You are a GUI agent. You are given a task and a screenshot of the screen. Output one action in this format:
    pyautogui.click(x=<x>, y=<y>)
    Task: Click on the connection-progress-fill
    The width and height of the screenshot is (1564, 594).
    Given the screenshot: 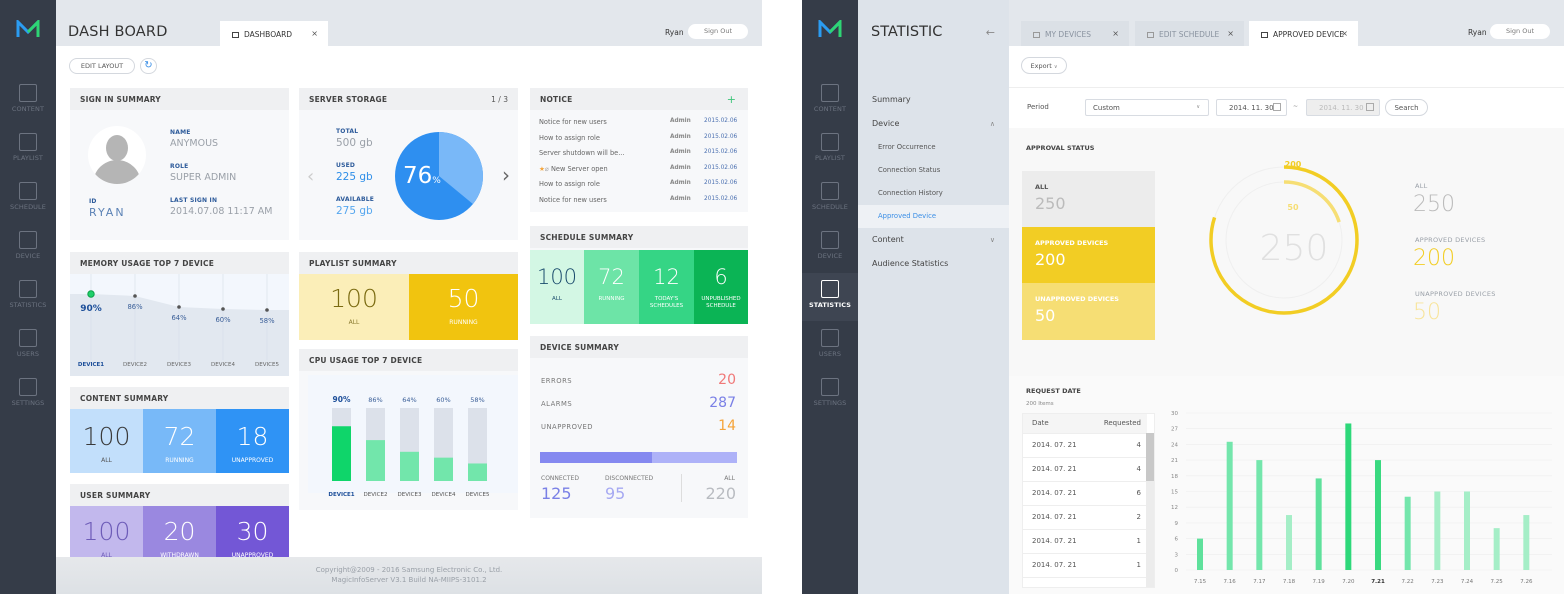 What is the action you would take?
    pyautogui.click(x=596, y=457)
    